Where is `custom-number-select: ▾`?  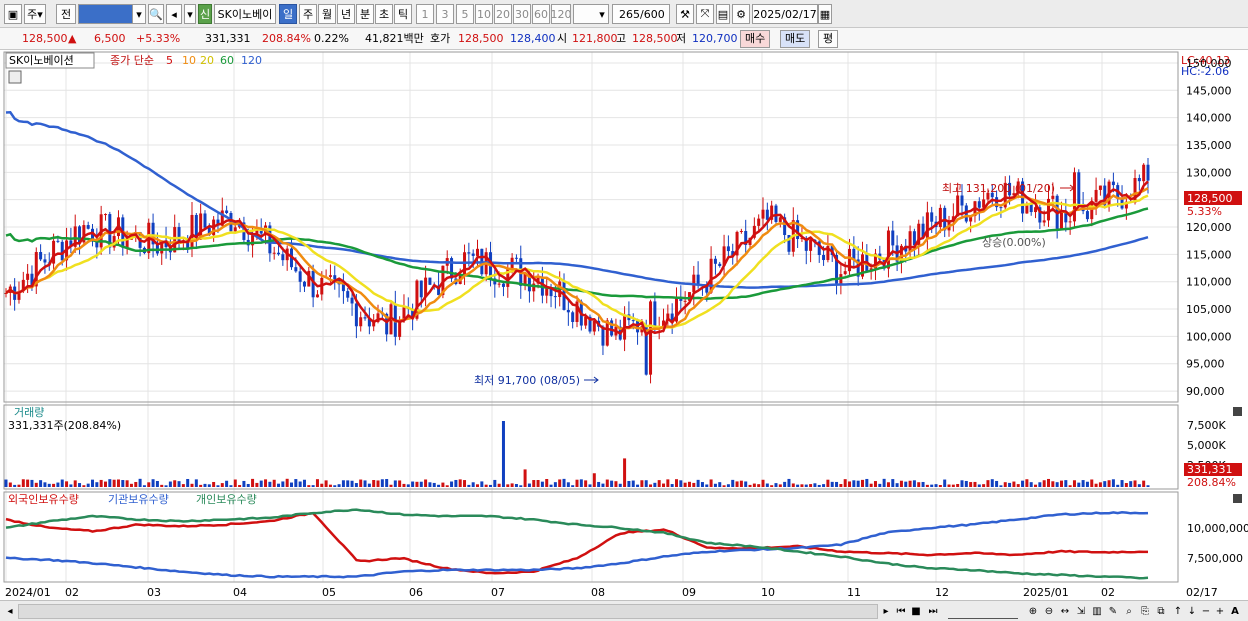
custom-number-select: ▾ is located at coordinates (591, 14).